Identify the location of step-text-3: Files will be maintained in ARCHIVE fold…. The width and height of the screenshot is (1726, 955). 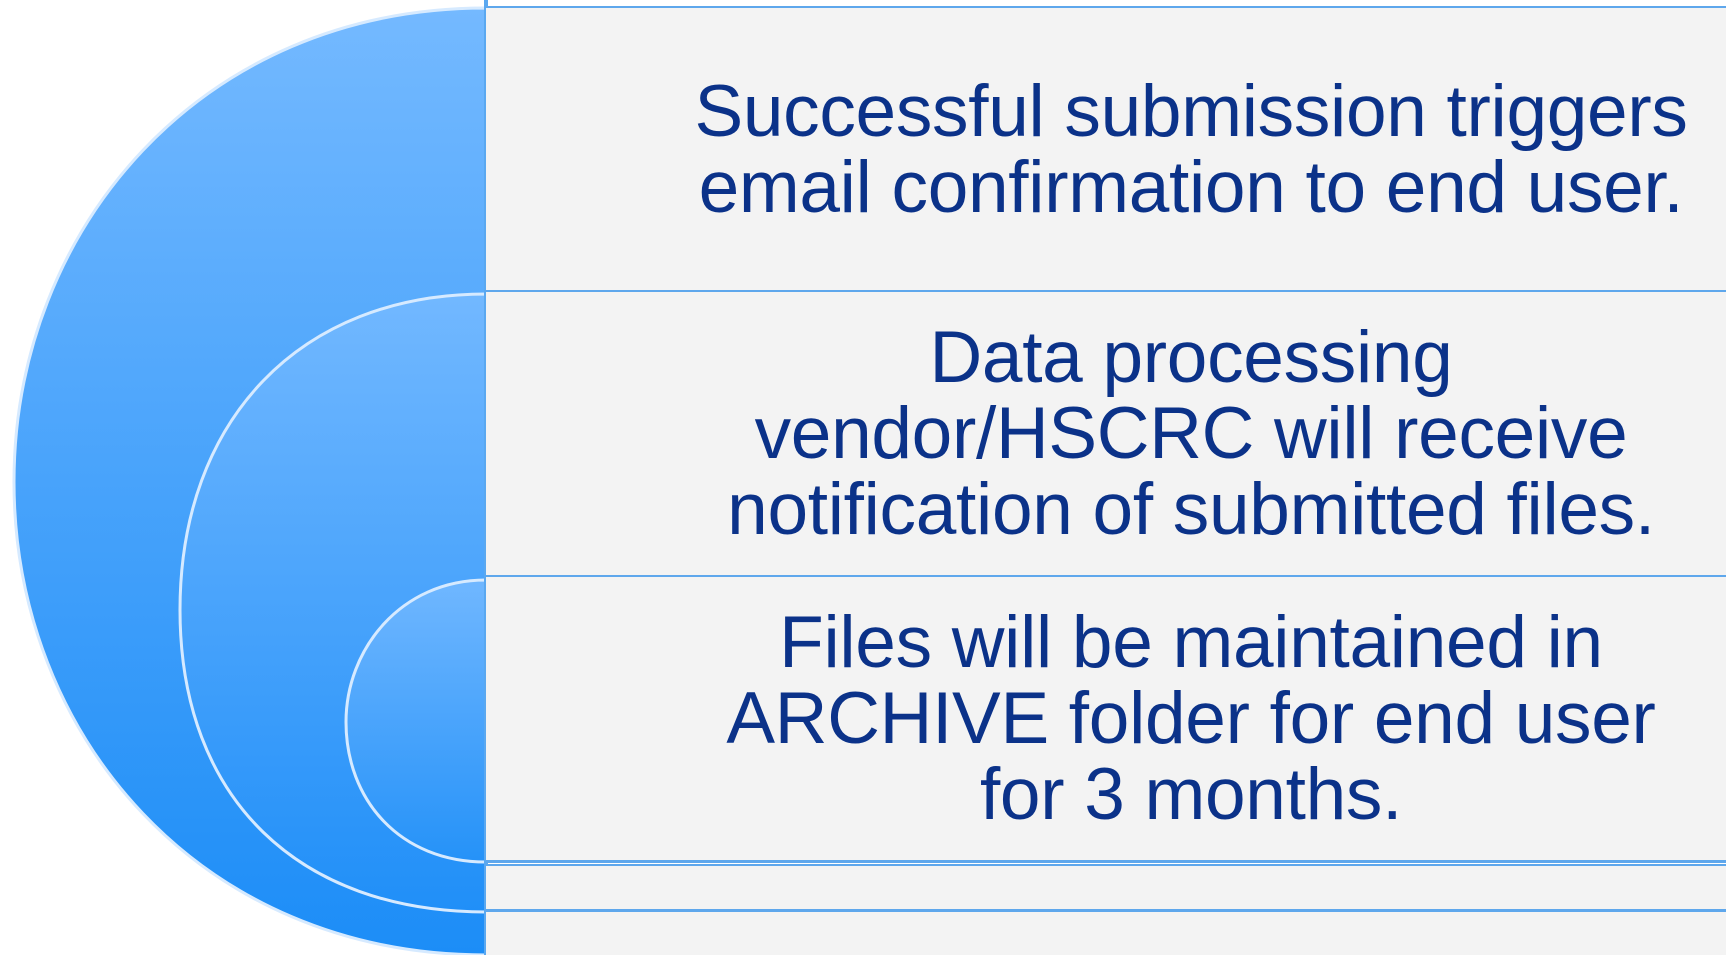
(1191, 718).